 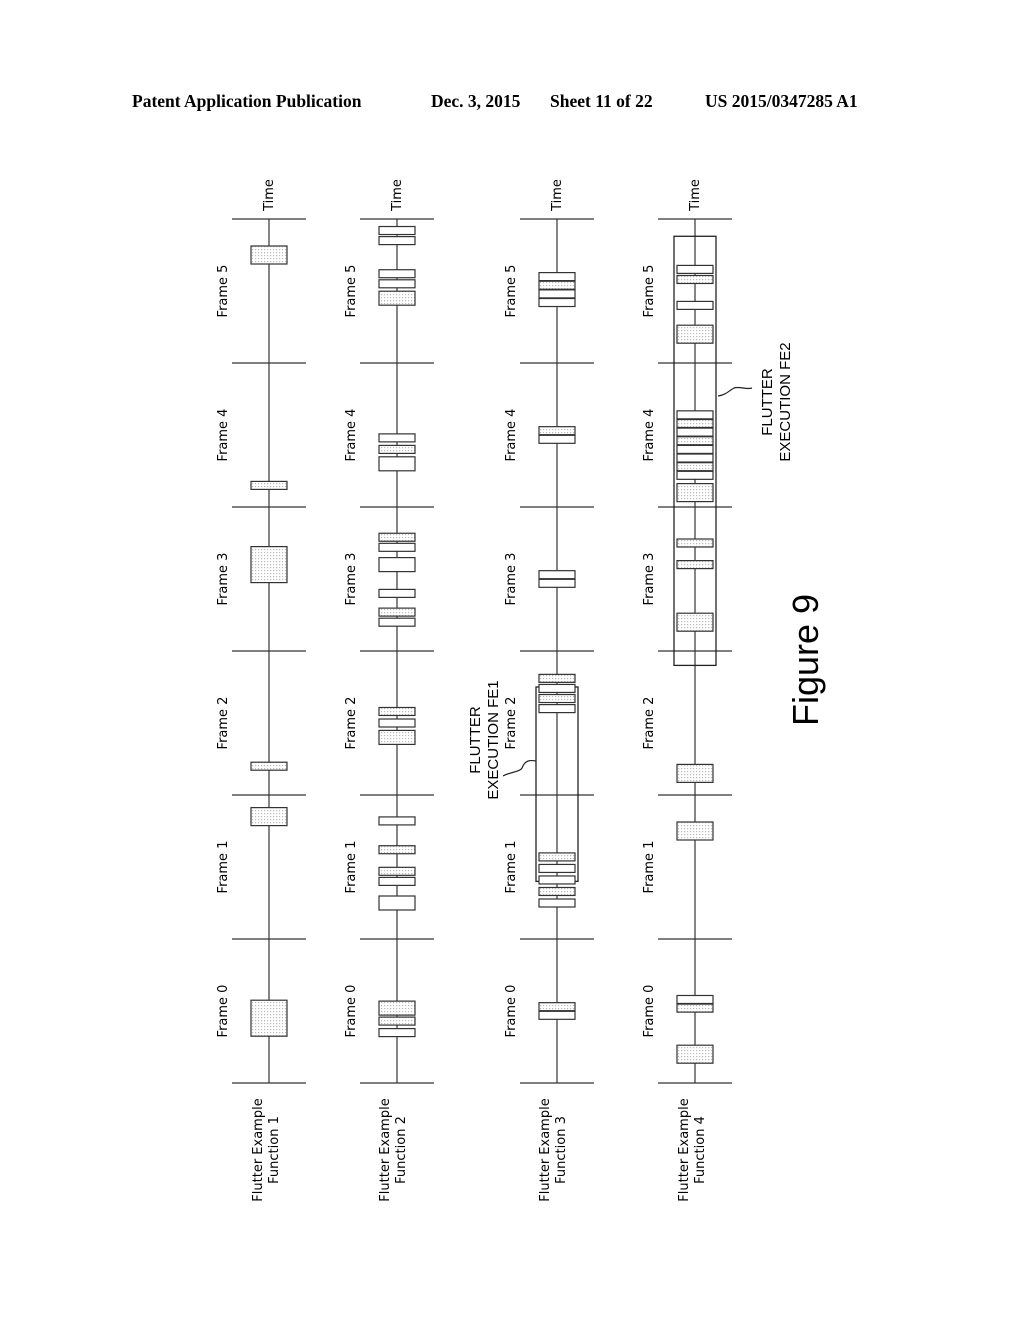 What do you see at coordinates (561, 1150) in the screenshot?
I see `function-label-line2: Function 3` at bounding box center [561, 1150].